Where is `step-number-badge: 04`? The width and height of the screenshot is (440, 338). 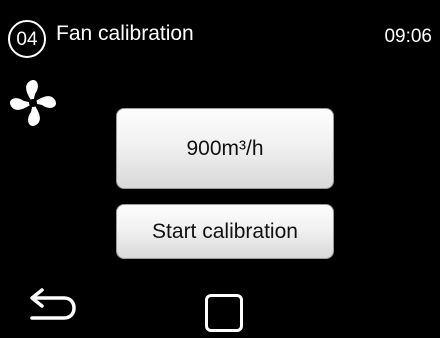
step-number-badge: 04 is located at coordinates (27, 39).